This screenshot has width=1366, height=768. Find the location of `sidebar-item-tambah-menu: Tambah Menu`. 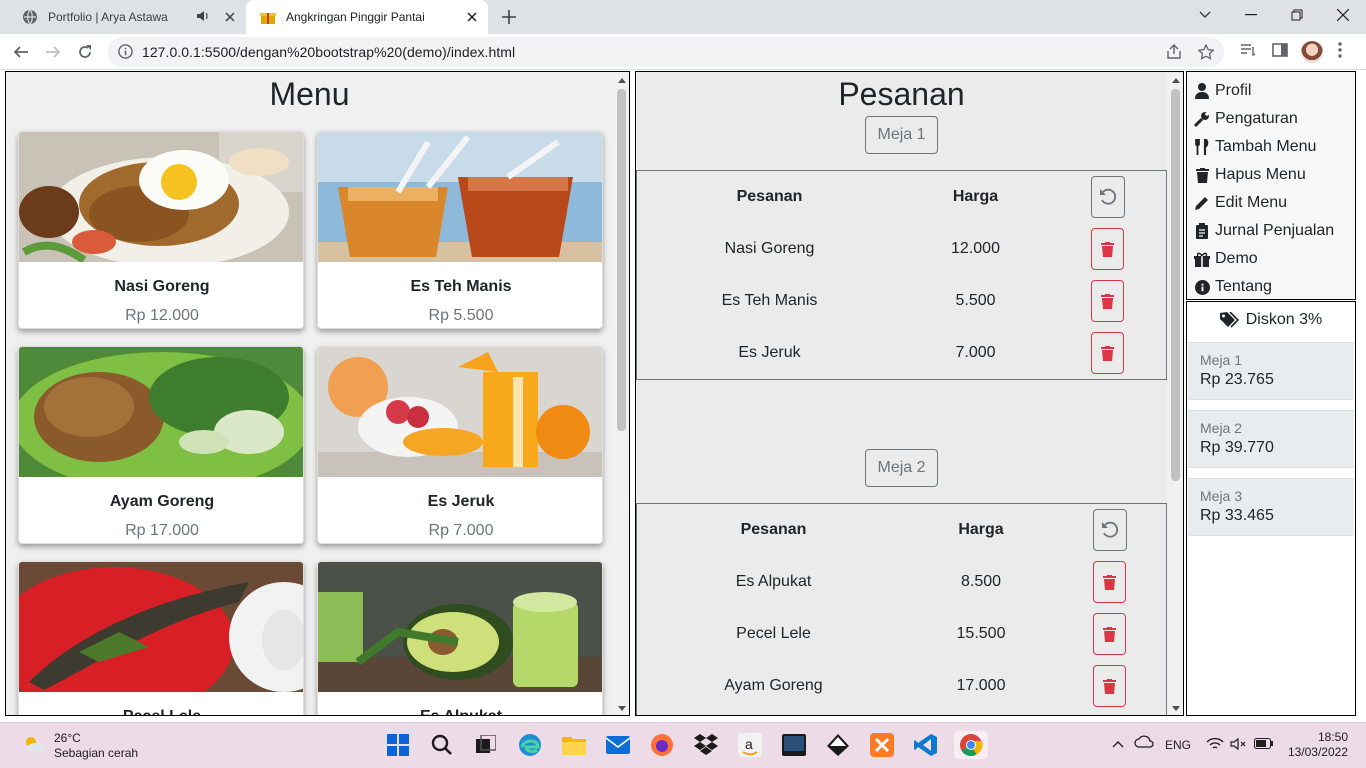

sidebar-item-tambah-menu: Tambah Menu is located at coordinates (1255, 147).